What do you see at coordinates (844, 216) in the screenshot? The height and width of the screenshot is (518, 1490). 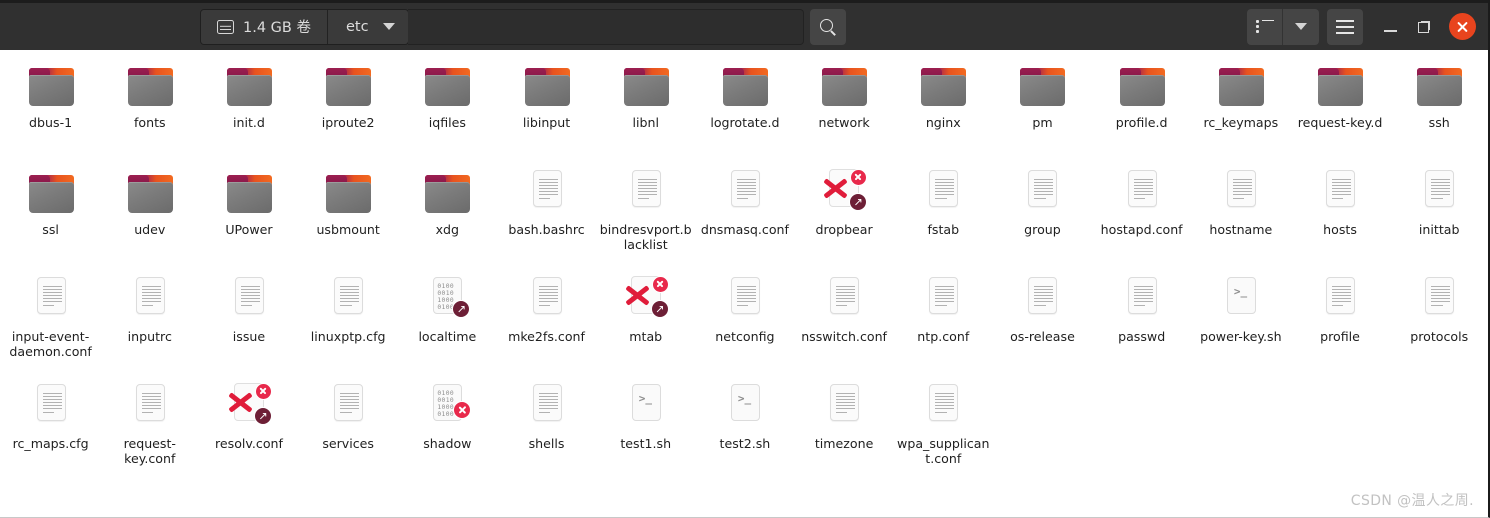 I see `file-item: ↗ dropbear` at bounding box center [844, 216].